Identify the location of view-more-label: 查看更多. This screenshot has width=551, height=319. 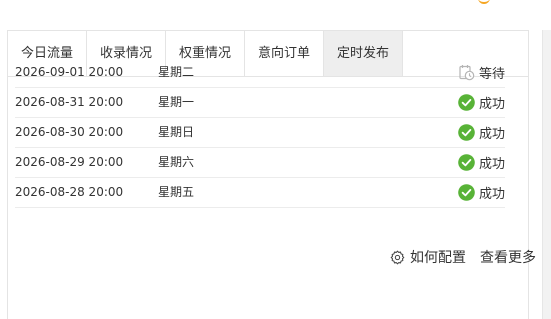
(508, 258).